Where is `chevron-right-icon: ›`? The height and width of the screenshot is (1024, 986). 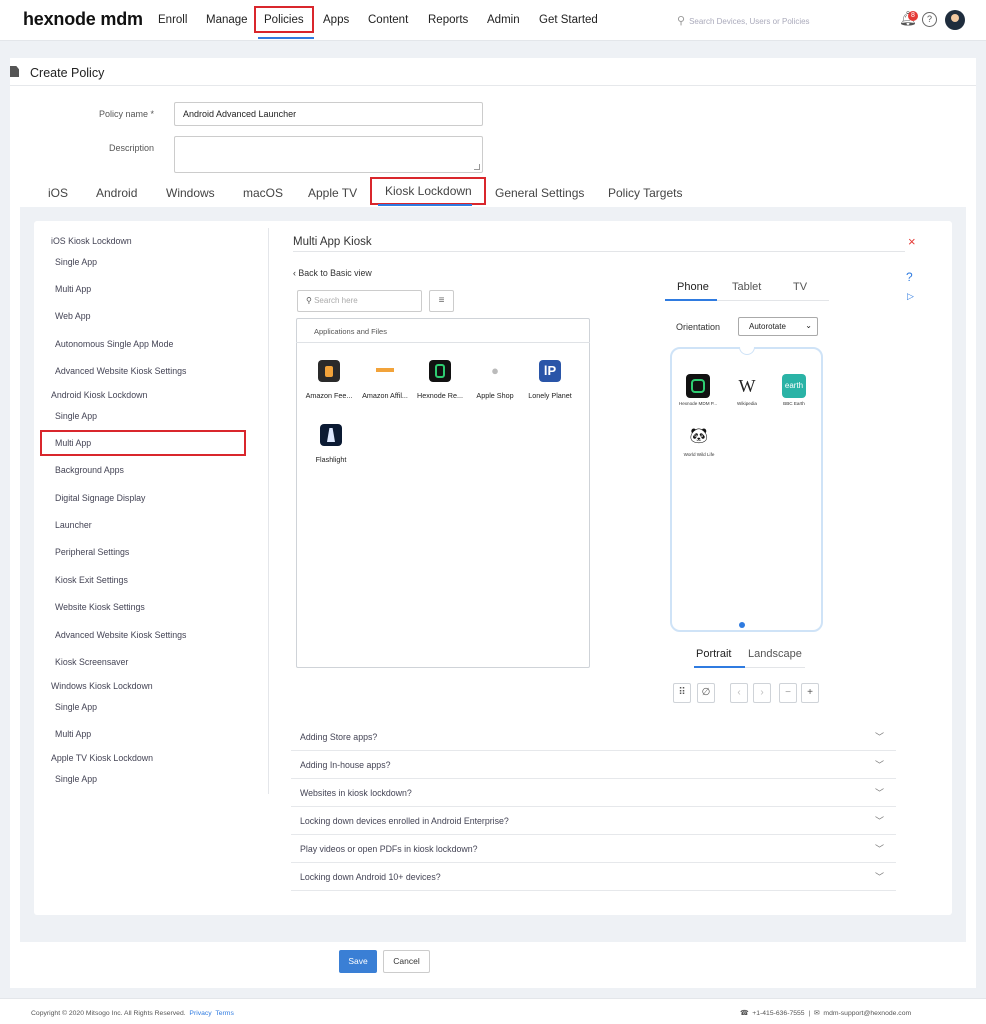 chevron-right-icon: › is located at coordinates (762, 693).